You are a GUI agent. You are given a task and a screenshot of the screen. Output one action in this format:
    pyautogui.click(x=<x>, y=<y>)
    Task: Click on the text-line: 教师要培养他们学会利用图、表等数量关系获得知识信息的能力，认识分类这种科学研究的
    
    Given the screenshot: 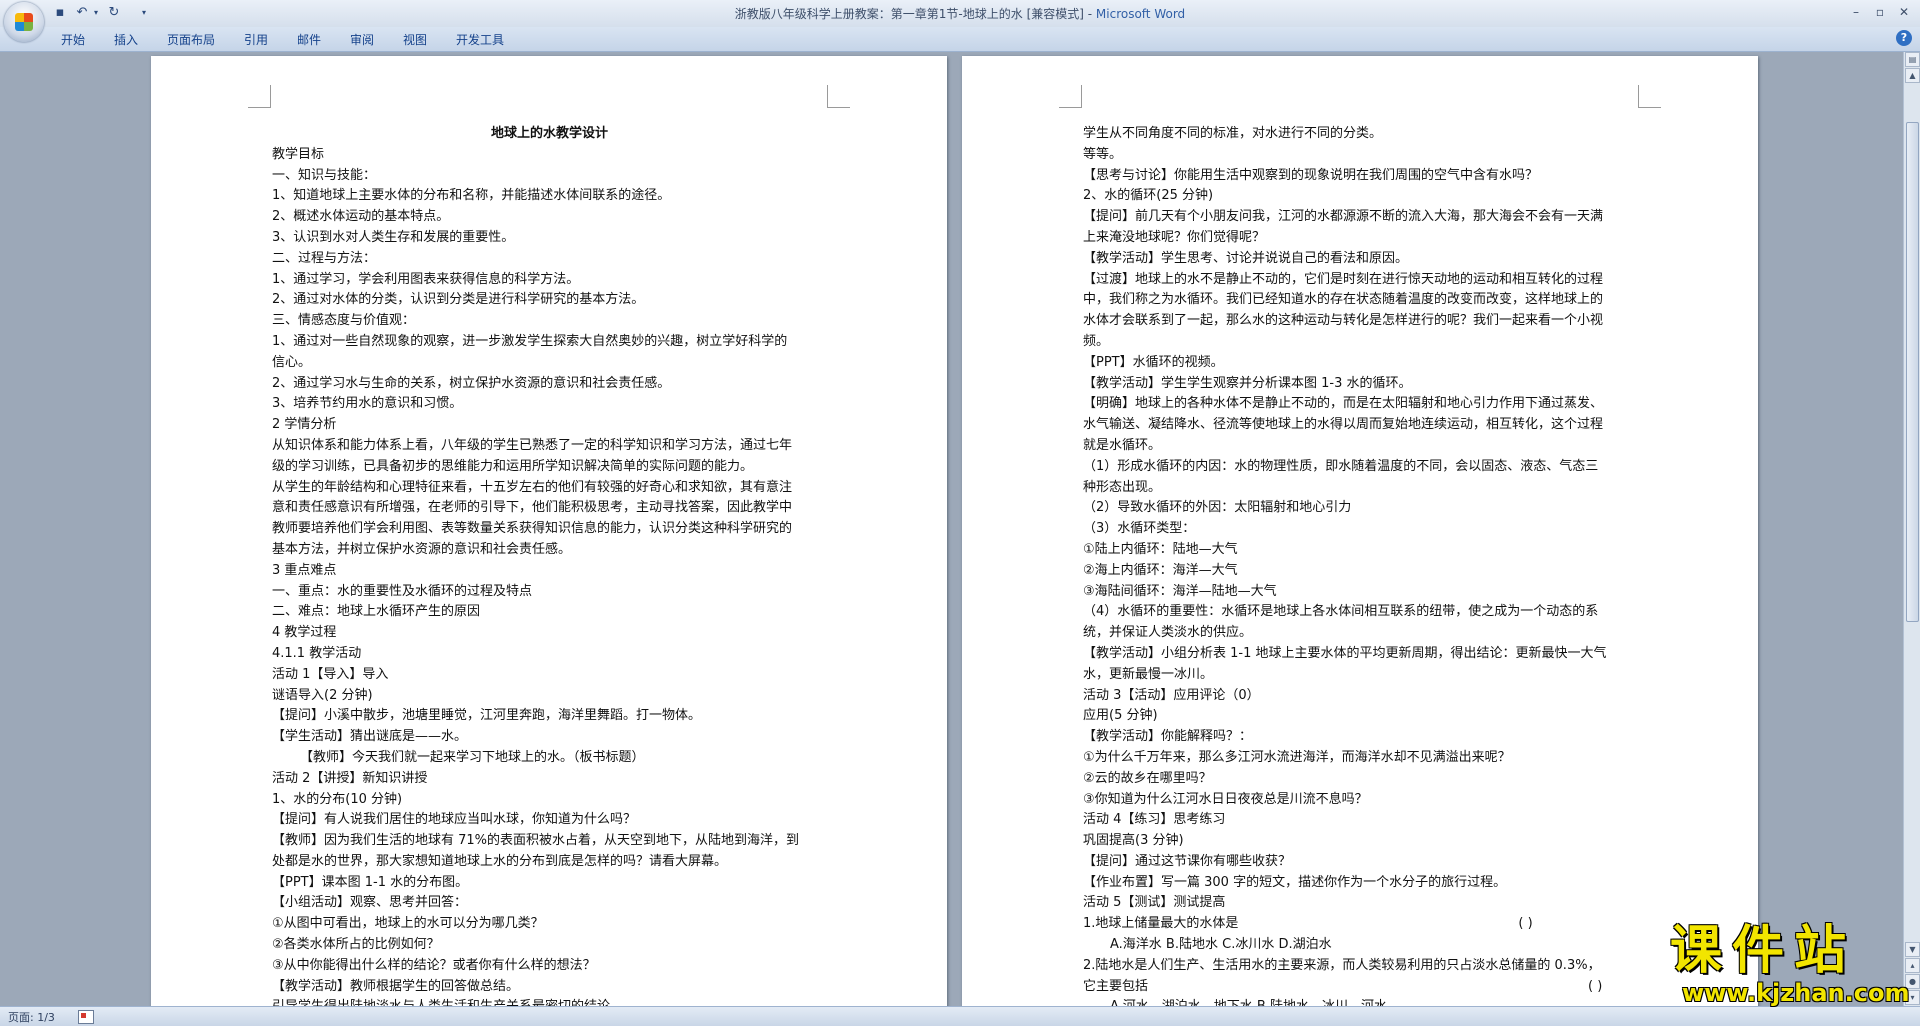 What is the action you would take?
    pyautogui.click(x=532, y=529)
    